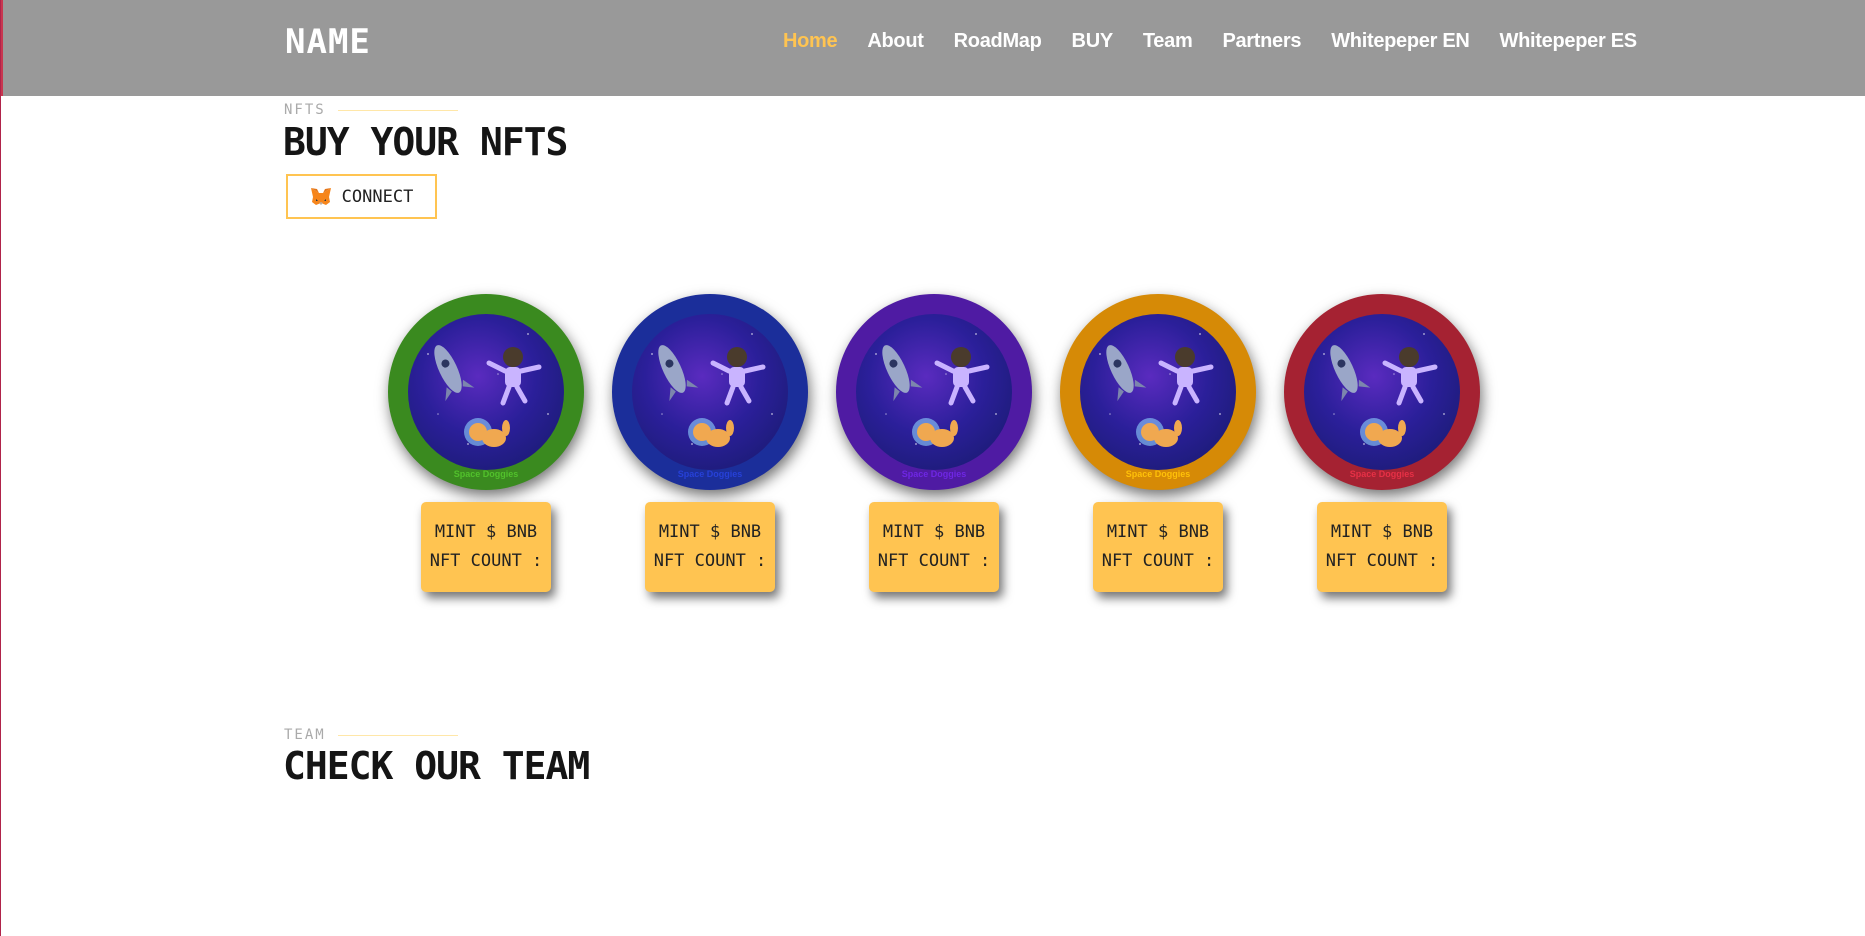  Describe the element at coordinates (377, 196) in the screenshot. I see `connect-label: CONNECT` at that location.